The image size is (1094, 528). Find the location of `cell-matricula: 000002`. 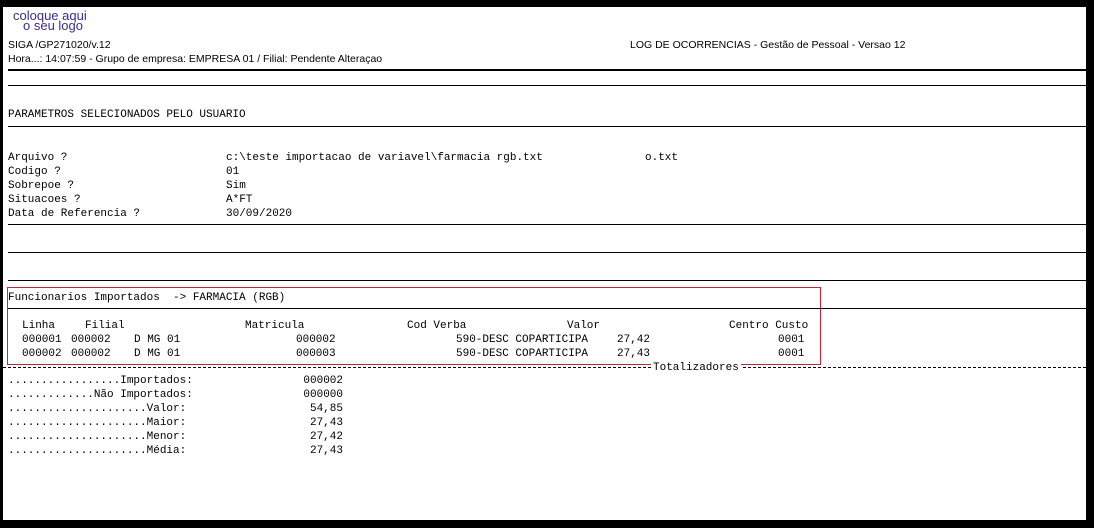

cell-matricula: 000002 is located at coordinates (316, 340).